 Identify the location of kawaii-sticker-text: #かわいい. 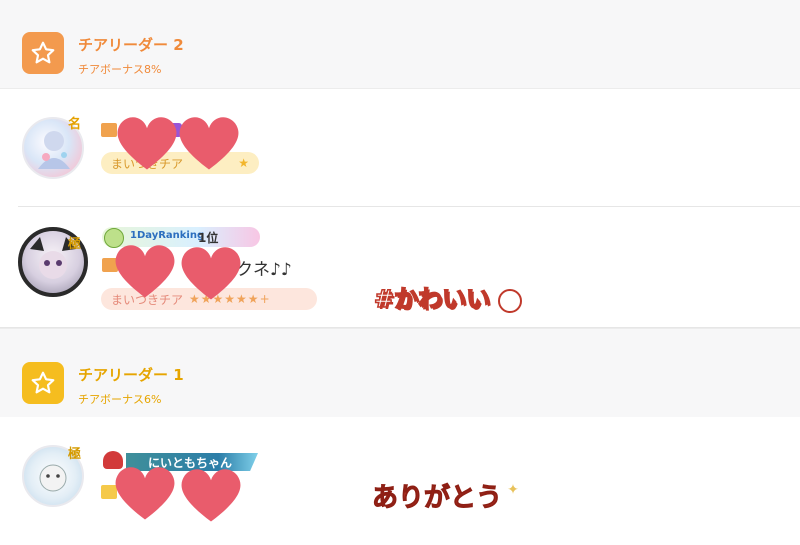
(432, 299).